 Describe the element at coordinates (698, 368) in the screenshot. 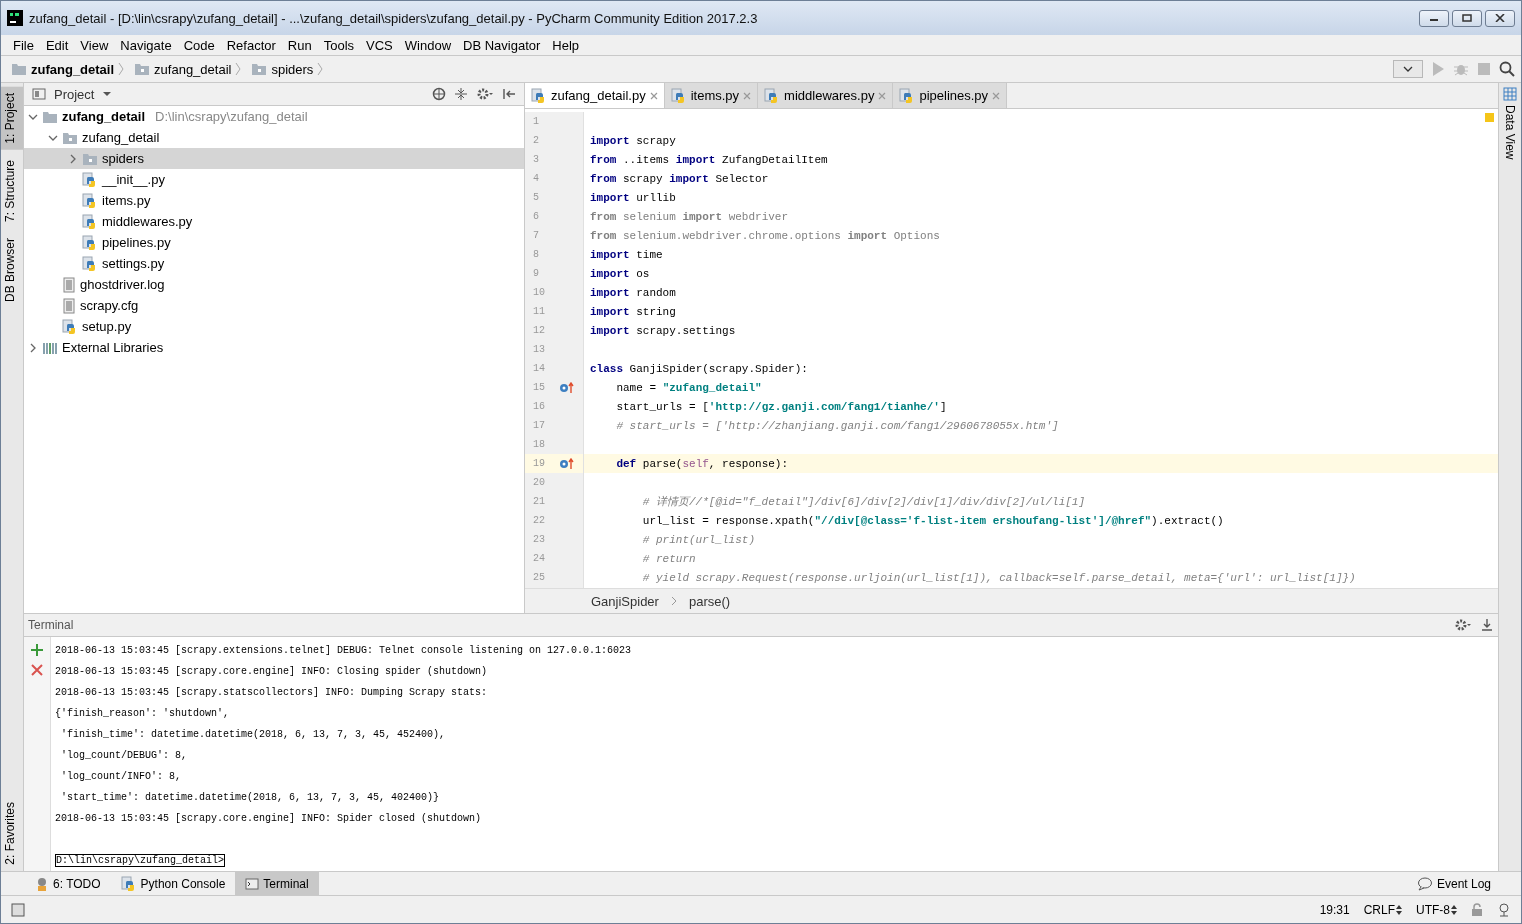

I see `code-line: class GanjiSpider(scrapy.Spider):` at that location.